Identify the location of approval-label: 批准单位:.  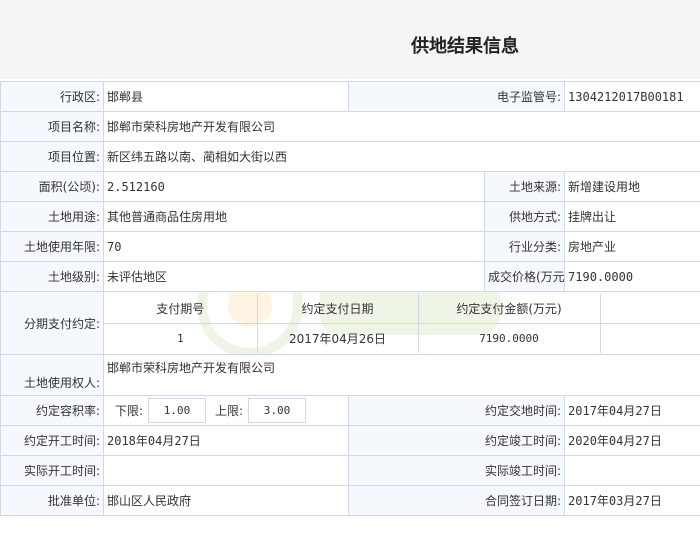
(52, 500).